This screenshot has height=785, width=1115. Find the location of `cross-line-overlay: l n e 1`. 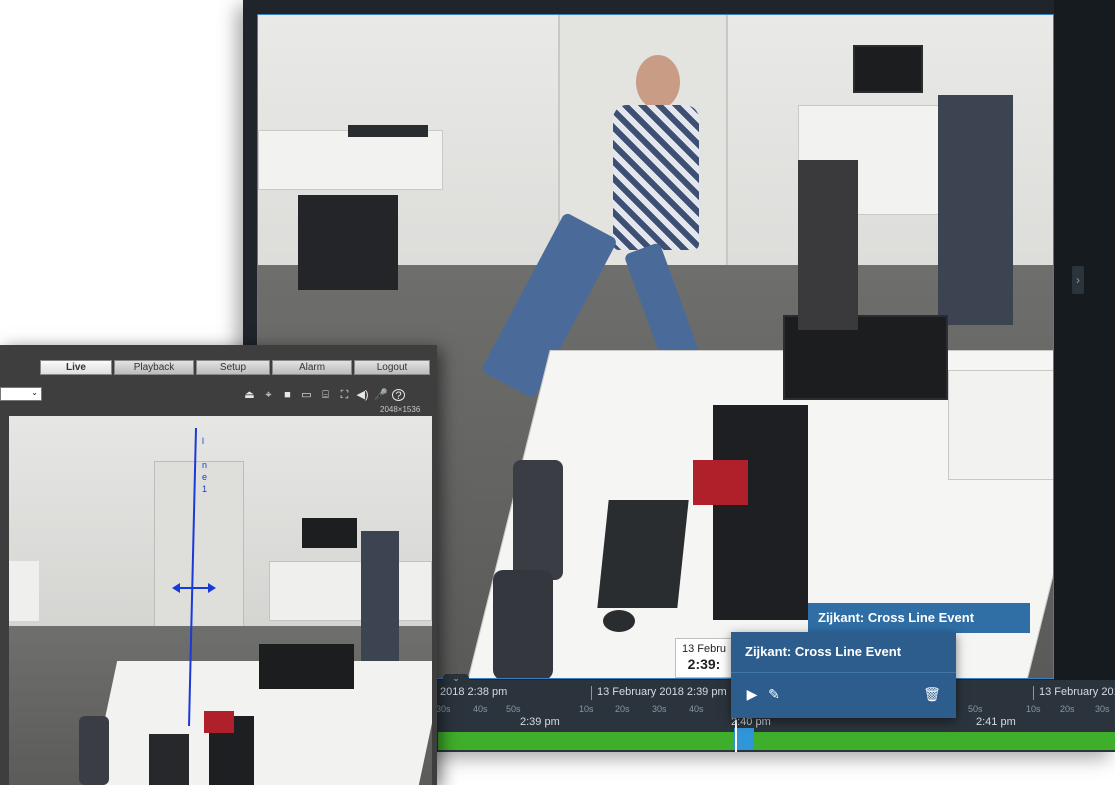

cross-line-overlay: l n e 1 is located at coordinates (194, 577).